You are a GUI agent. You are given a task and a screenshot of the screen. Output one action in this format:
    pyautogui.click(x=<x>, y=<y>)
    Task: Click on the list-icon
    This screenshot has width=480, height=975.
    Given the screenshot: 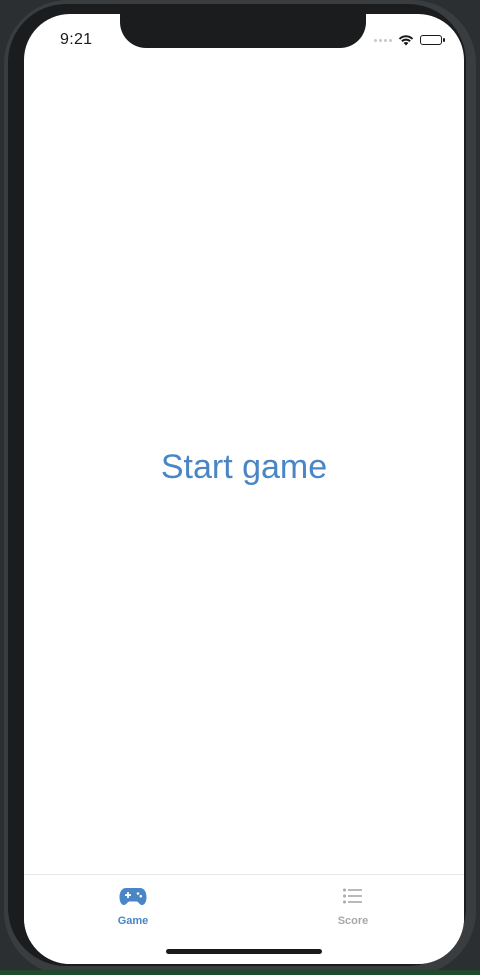 What is the action you would take?
    pyautogui.click(x=352, y=896)
    